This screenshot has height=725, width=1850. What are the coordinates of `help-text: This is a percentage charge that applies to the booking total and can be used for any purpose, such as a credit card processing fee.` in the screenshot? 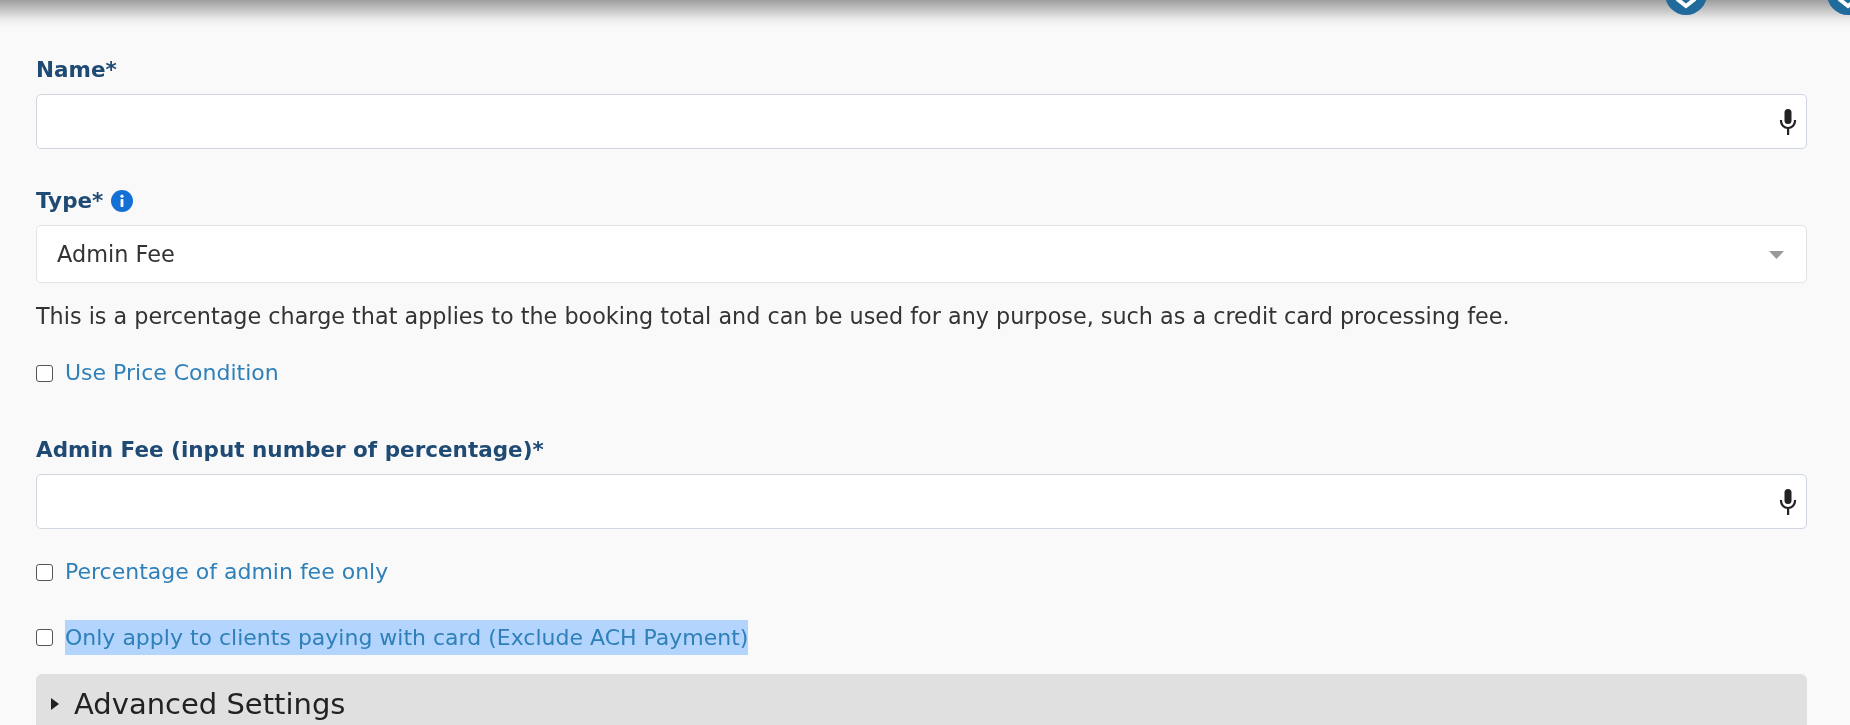 It's located at (773, 316).